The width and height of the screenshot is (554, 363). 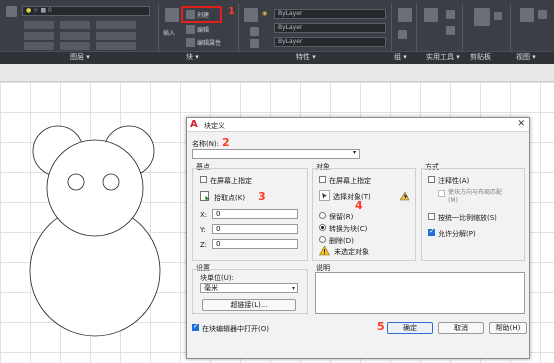 What do you see at coordinates (404, 195) in the screenshot?
I see `quick-select-icon` at bounding box center [404, 195].